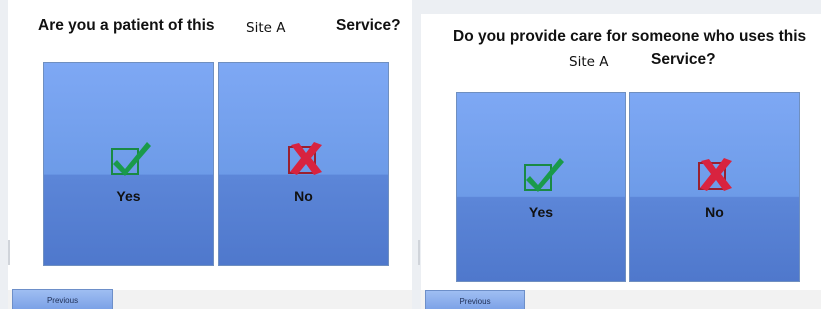 The height and width of the screenshot is (309, 821). What do you see at coordinates (126, 25) in the screenshot?
I see `question-text-part1: Are you a patient of this` at bounding box center [126, 25].